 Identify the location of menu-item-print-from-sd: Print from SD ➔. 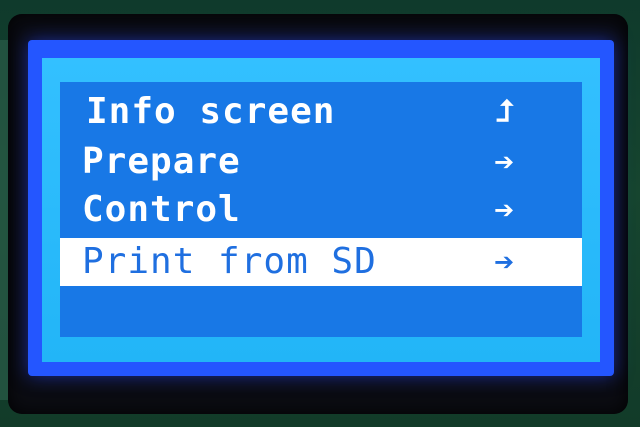
(321, 262).